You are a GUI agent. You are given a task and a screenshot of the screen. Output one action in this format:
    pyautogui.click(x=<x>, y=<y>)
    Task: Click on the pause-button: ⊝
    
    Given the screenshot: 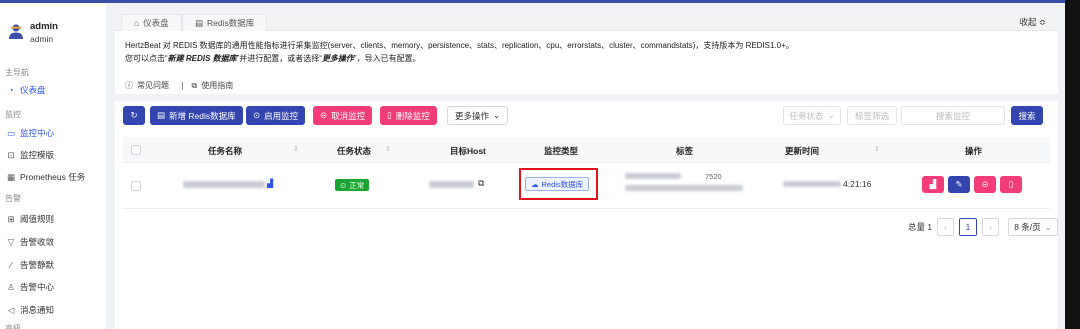 What is the action you would take?
    pyautogui.click(x=985, y=184)
    